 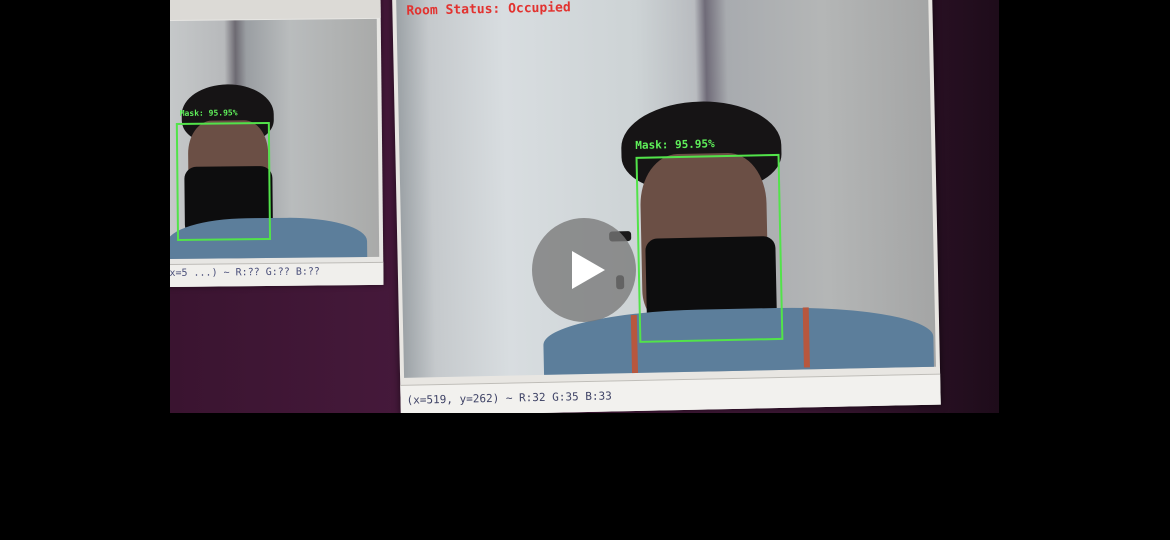 I want to click on play-button, so click(x=584, y=270).